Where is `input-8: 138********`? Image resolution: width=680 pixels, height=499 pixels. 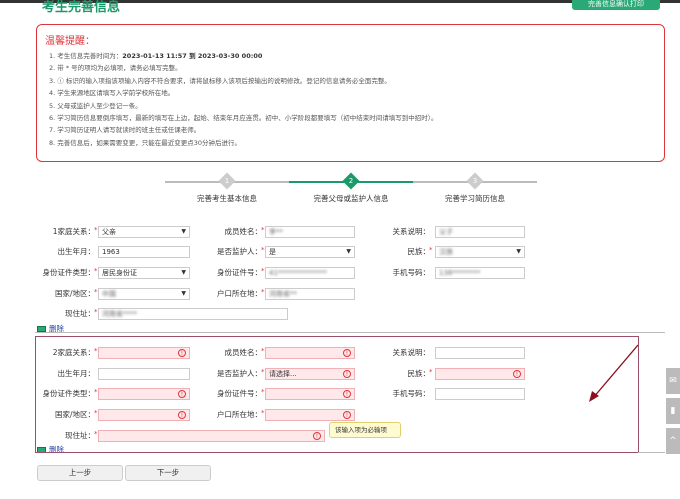 input-8: 138******** is located at coordinates (480, 273).